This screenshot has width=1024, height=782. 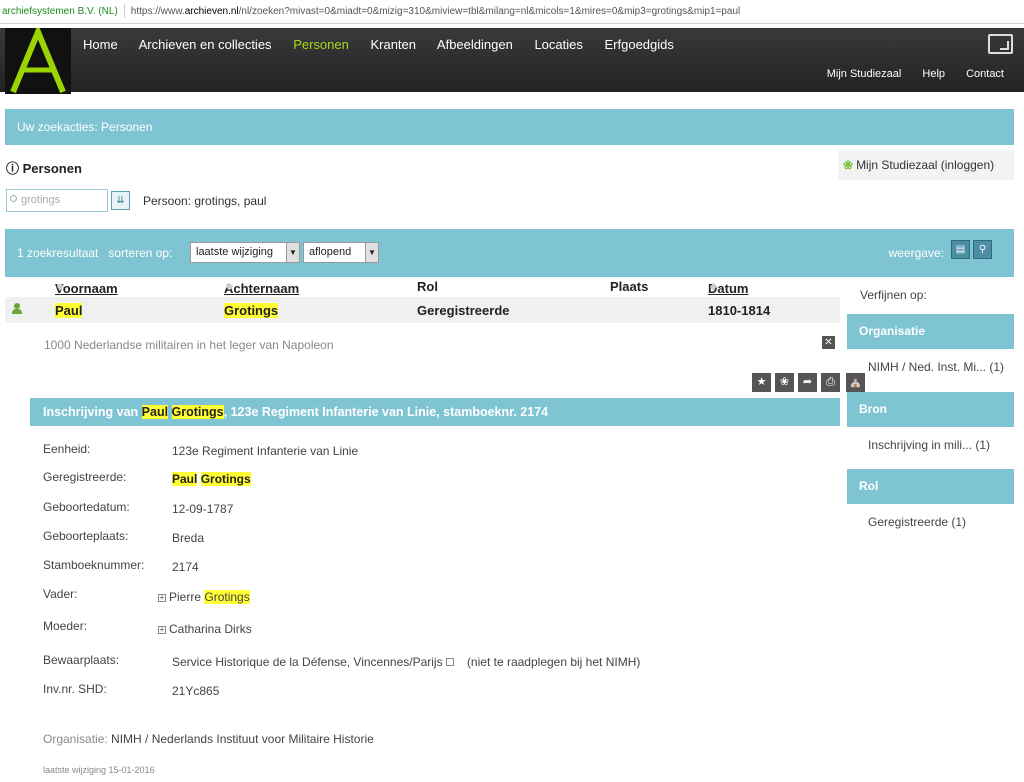 I want to click on label-stamboeknummer: Stamboeknummer:, so click(x=94, y=565).